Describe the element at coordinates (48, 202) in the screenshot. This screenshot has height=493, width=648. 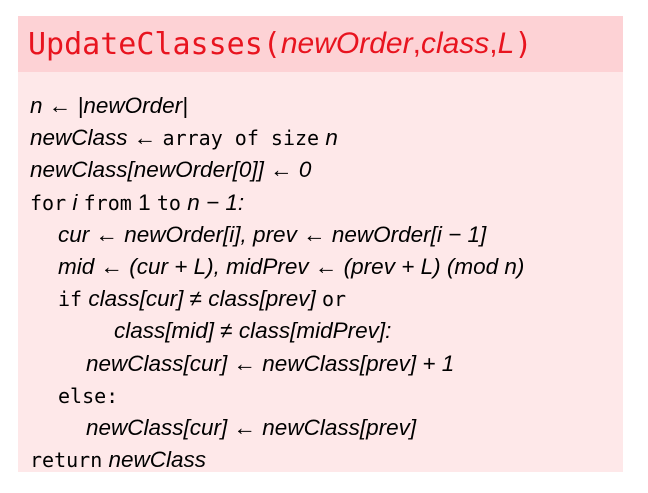
I see `code-keyword: for` at that location.